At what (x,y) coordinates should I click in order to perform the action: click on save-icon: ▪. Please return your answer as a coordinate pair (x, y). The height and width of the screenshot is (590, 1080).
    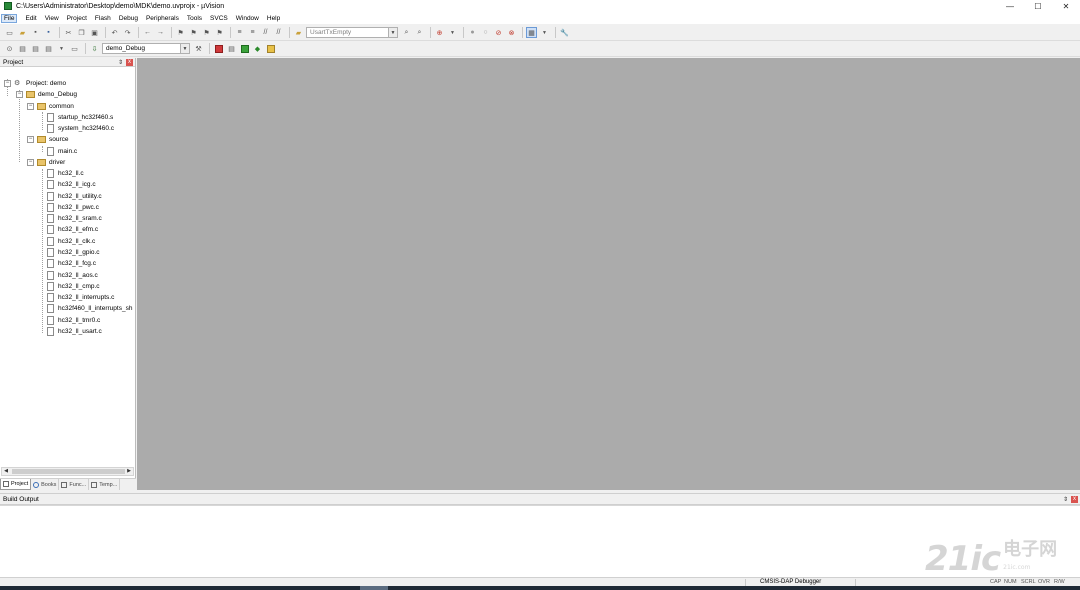
    Looking at the image, I should click on (35, 32).